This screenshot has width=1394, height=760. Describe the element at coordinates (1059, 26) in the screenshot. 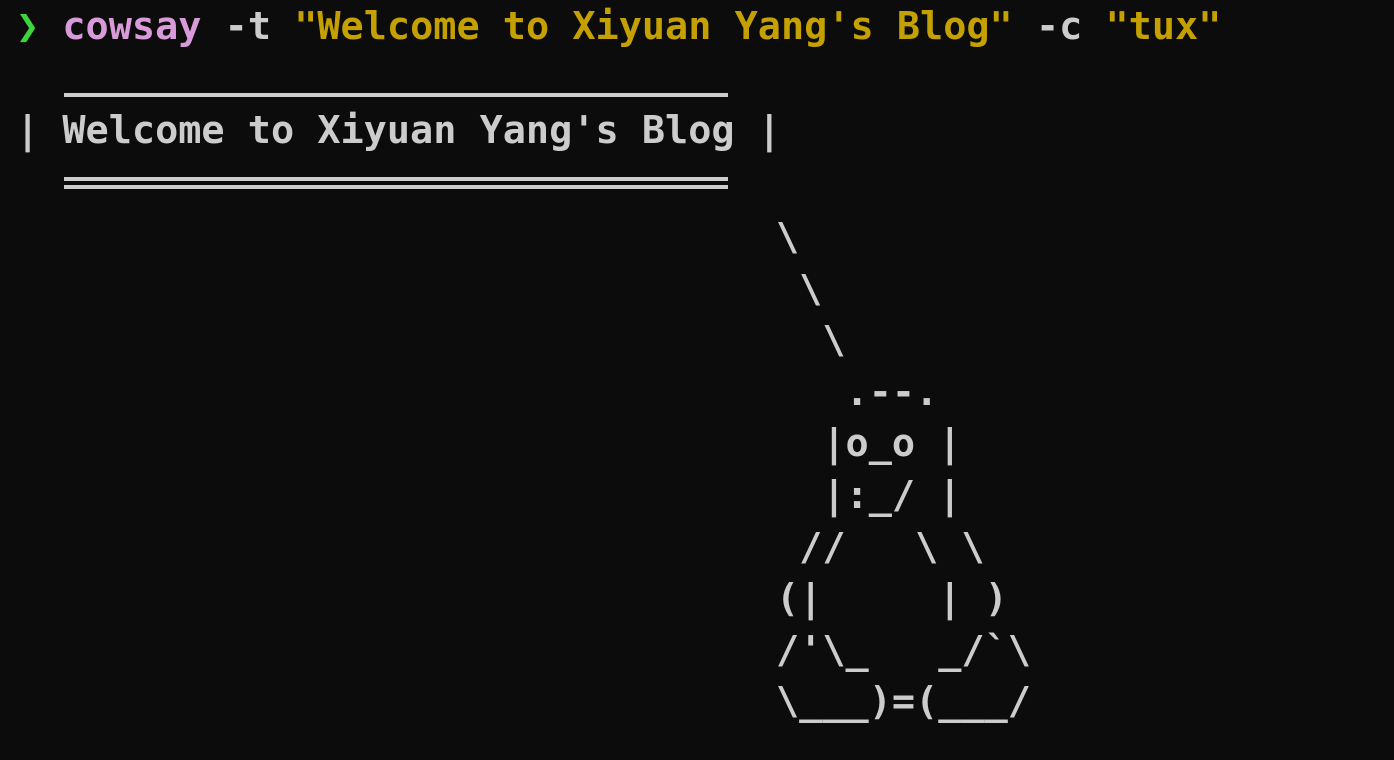

I see `command-flag-c: -c` at that location.